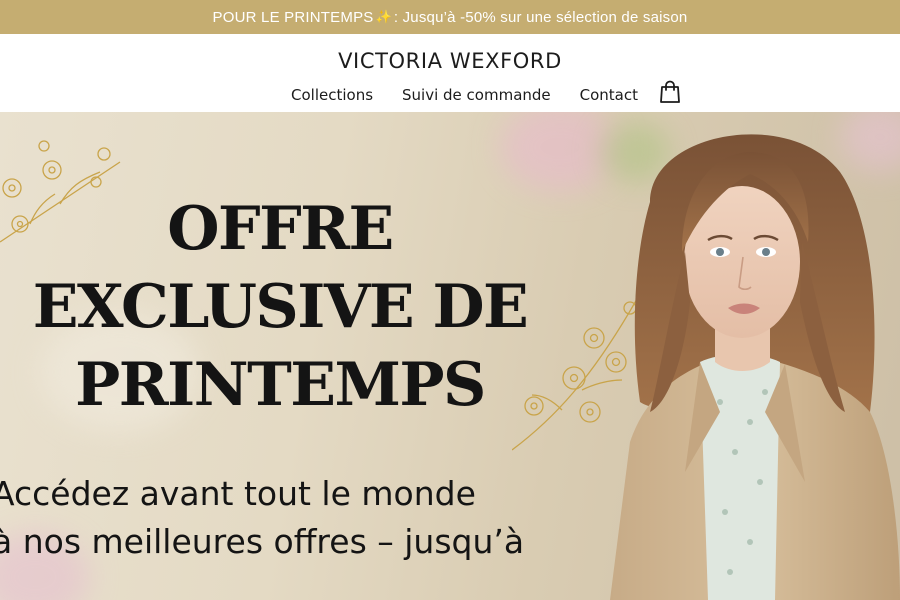  Describe the element at coordinates (670, 92) in the screenshot. I see `shopping-bag-icon` at that location.